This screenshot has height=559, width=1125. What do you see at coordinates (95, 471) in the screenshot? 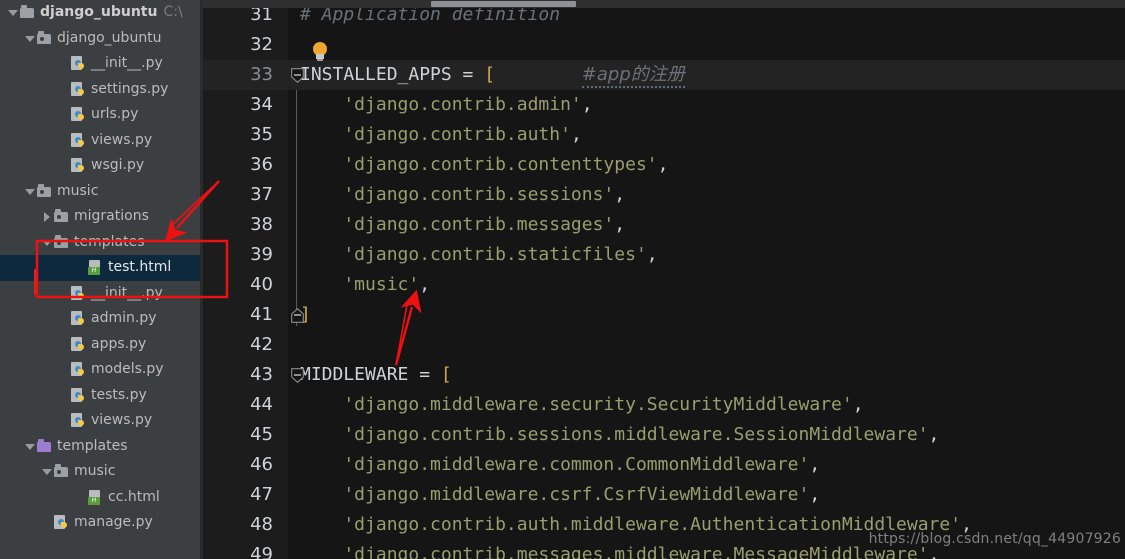
I see `tree-item-label: music` at bounding box center [95, 471].